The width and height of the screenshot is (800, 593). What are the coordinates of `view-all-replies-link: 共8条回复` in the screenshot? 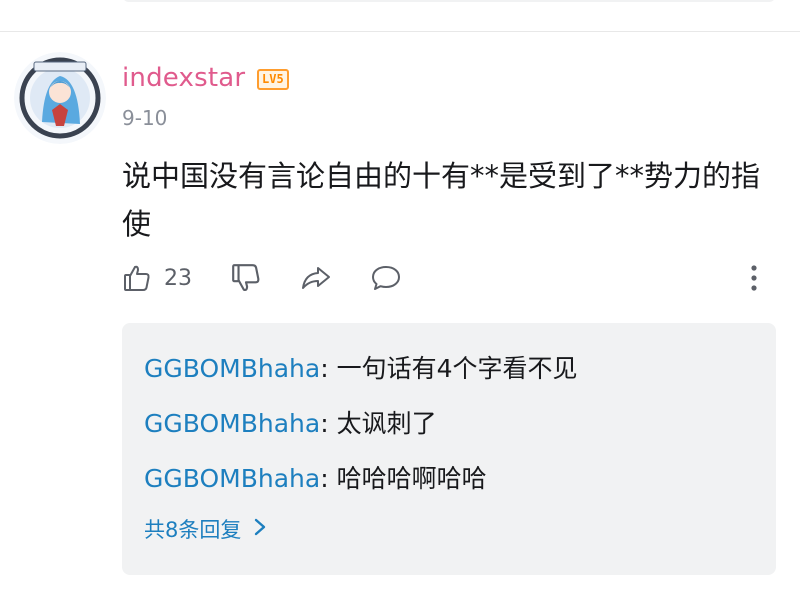 It's located at (205, 530).